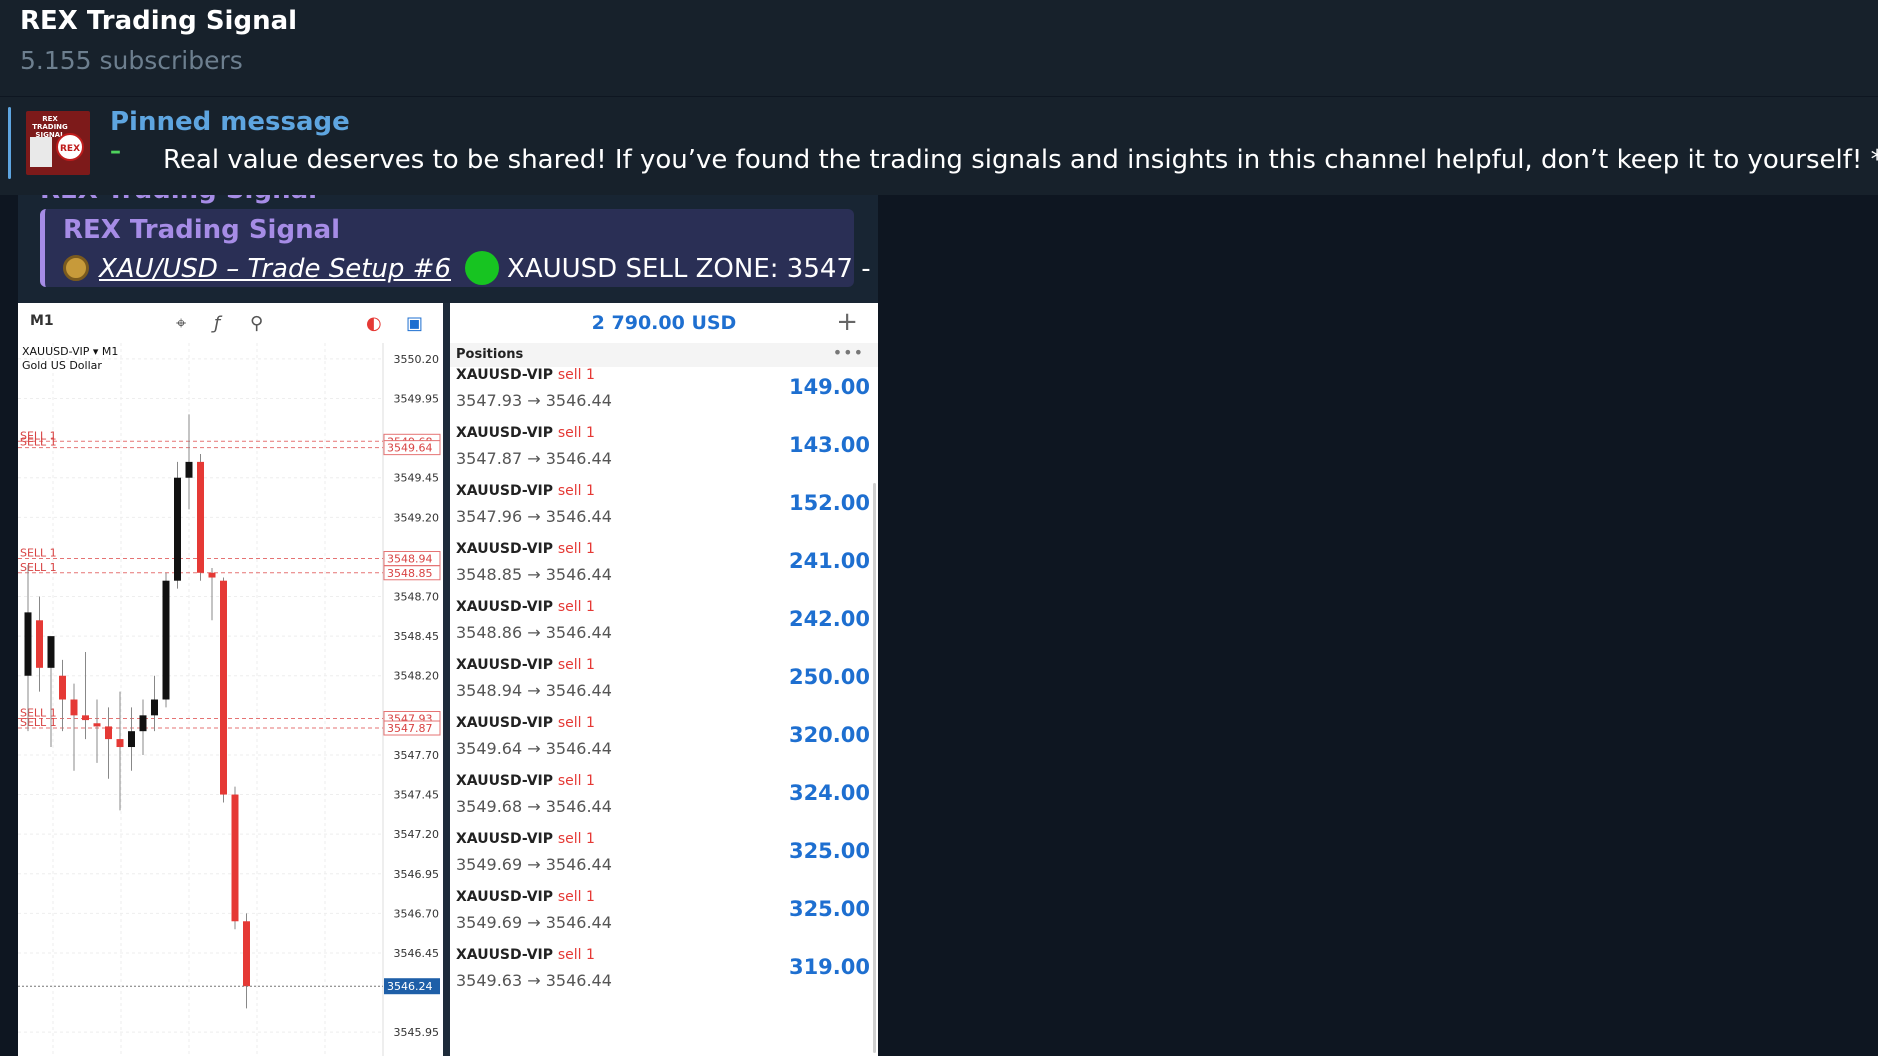 The width and height of the screenshot is (1878, 1056). What do you see at coordinates (417, 359) in the screenshot?
I see `y-tick-label: 3550.20` at bounding box center [417, 359].